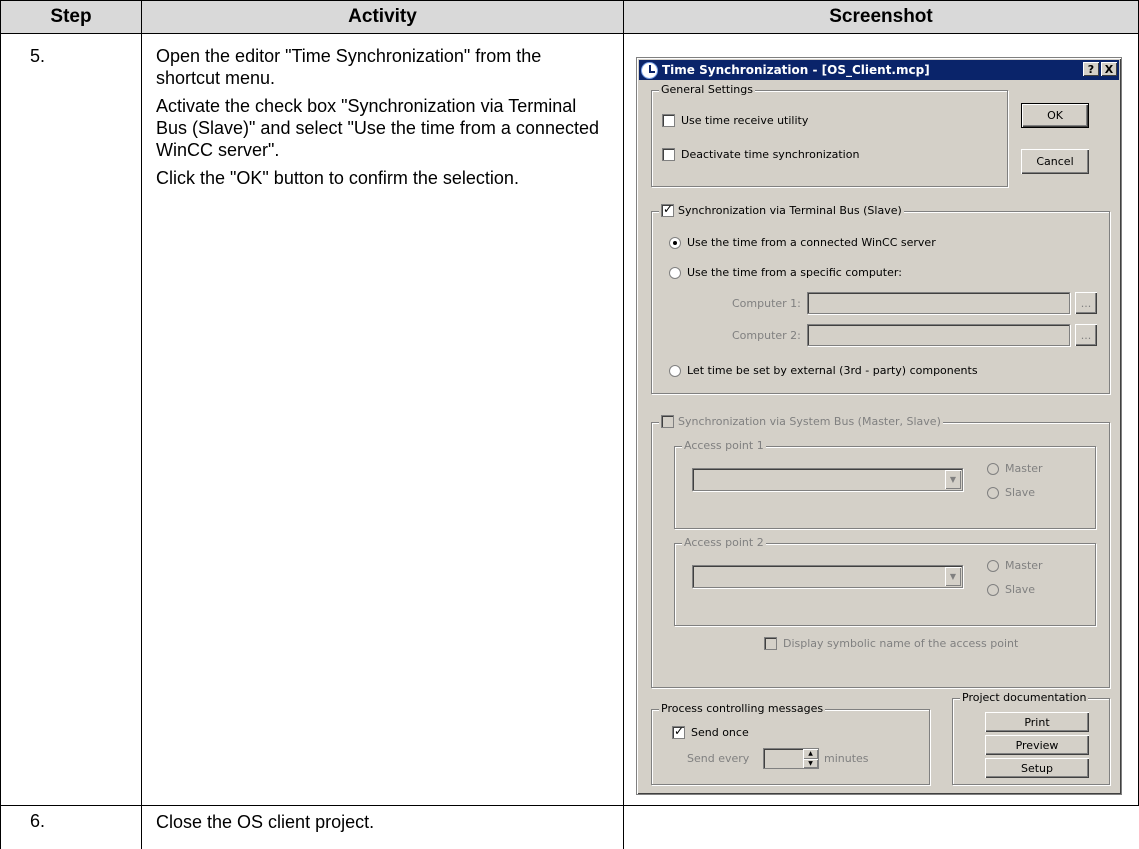  Describe the element at coordinates (938, 335) in the screenshot. I see `computer2-input` at that location.